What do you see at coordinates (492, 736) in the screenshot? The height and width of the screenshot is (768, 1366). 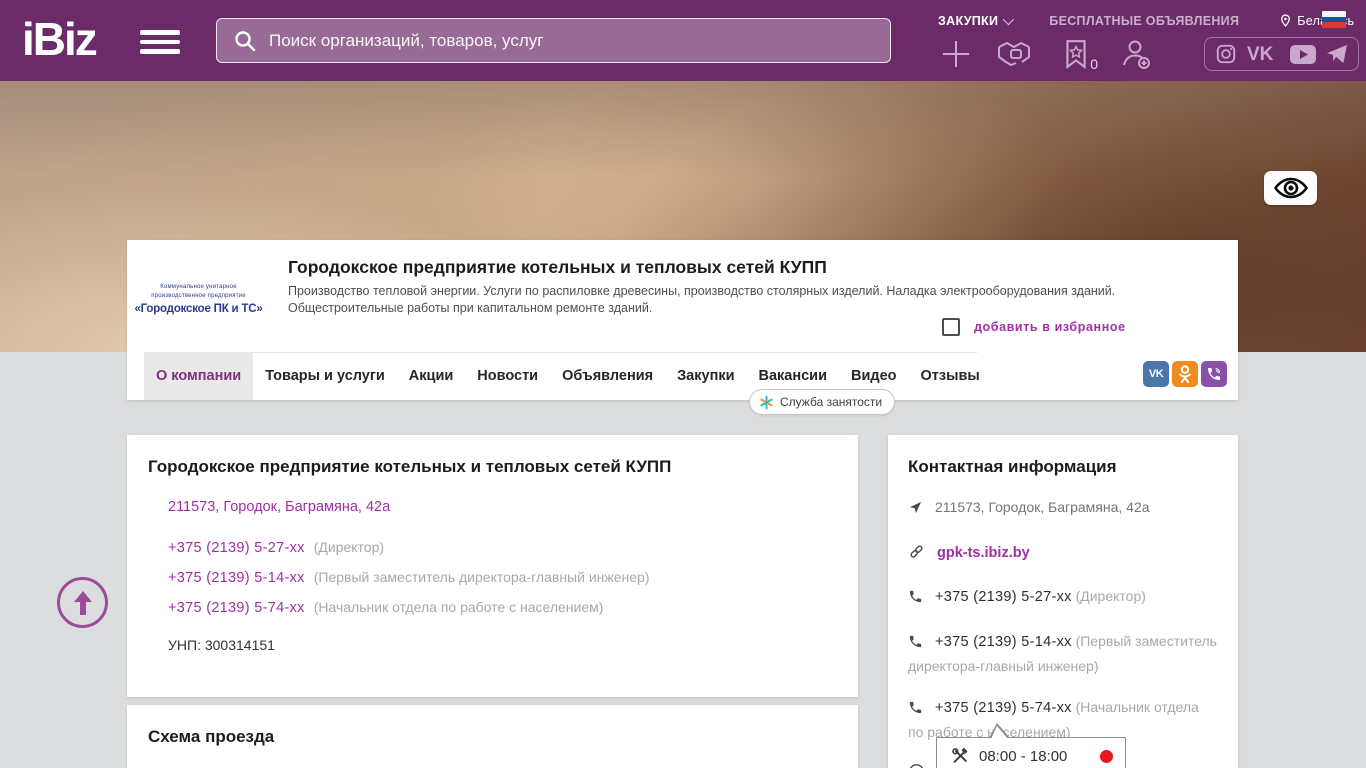 I see `map-card: Схема проезда` at bounding box center [492, 736].